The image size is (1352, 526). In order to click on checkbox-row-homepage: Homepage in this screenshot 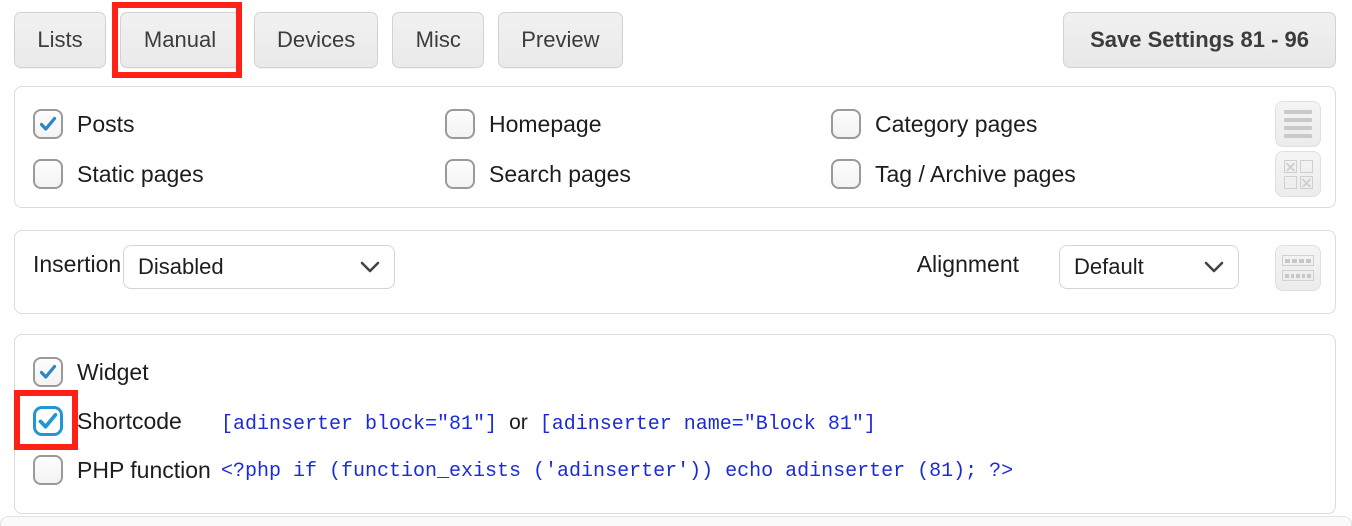, I will do `click(523, 124)`.